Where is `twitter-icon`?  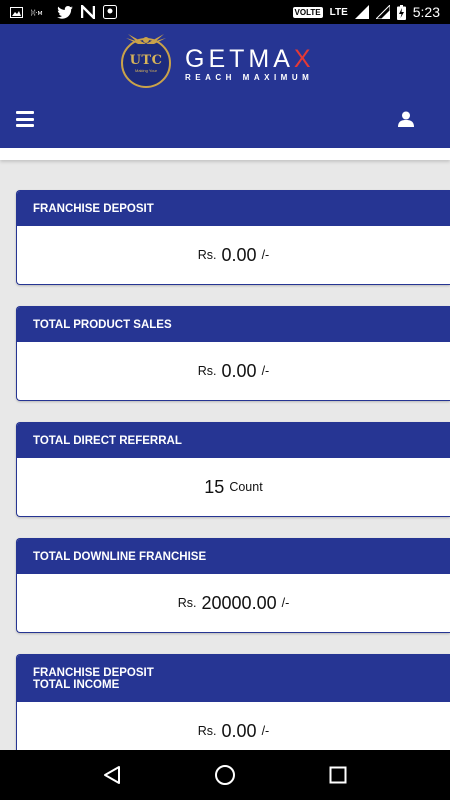
twitter-icon is located at coordinates (65, 12).